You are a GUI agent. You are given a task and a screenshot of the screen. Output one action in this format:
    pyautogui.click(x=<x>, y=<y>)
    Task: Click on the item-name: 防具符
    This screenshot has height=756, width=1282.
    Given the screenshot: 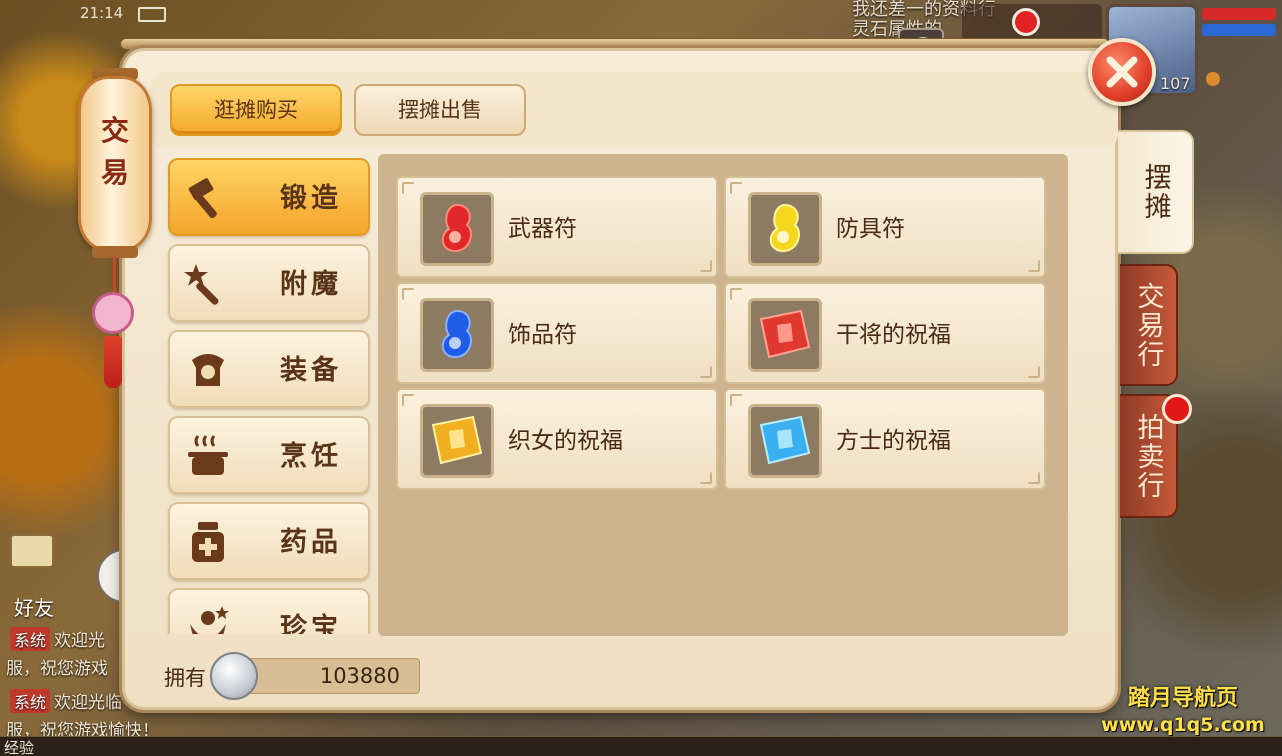 What is the action you would take?
    pyautogui.click(x=870, y=229)
    